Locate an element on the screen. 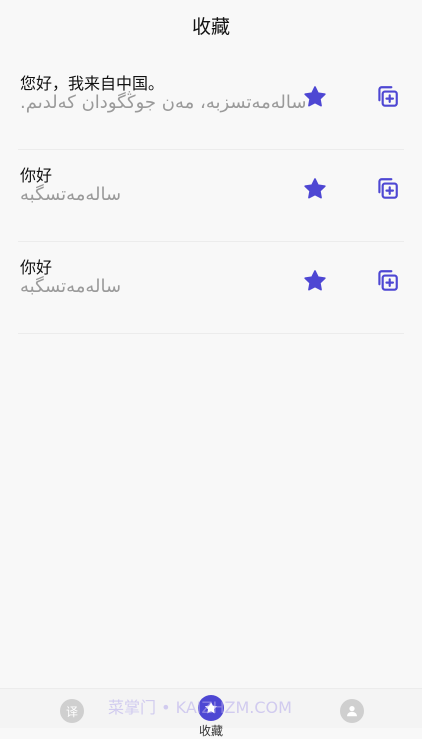 The image size is (422, 739). page-header: 收藏 is located at coordinates (211, 25).